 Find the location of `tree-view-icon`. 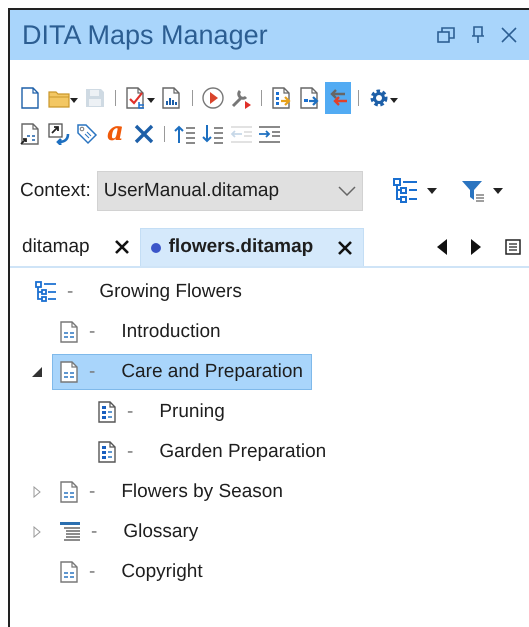

tree-view-icon is located at coordinates (405, 191).